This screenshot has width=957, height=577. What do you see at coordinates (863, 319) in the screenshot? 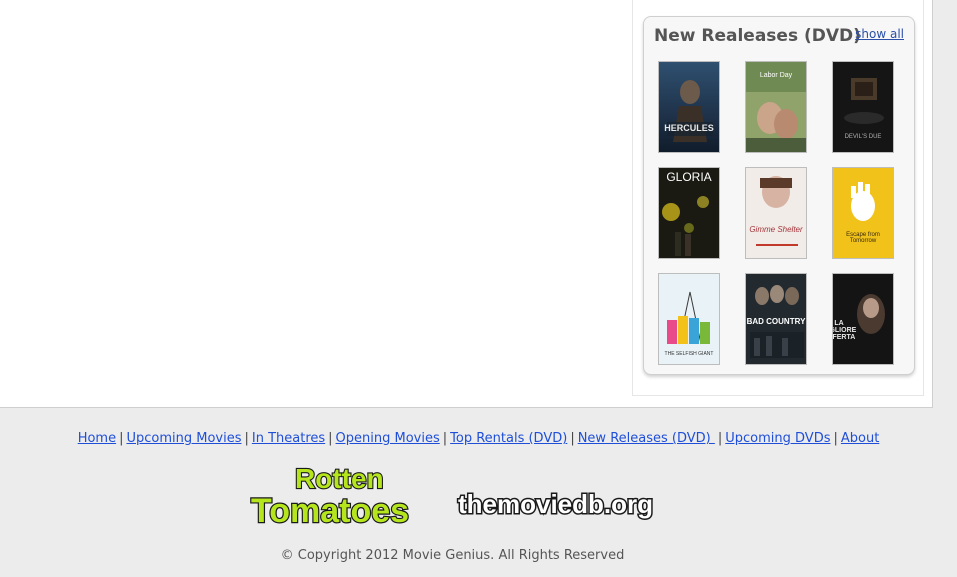
I see `poster-la-migliore-offerta: LA MIGLIORE OFFERTA` at bounding box center [863, 319].